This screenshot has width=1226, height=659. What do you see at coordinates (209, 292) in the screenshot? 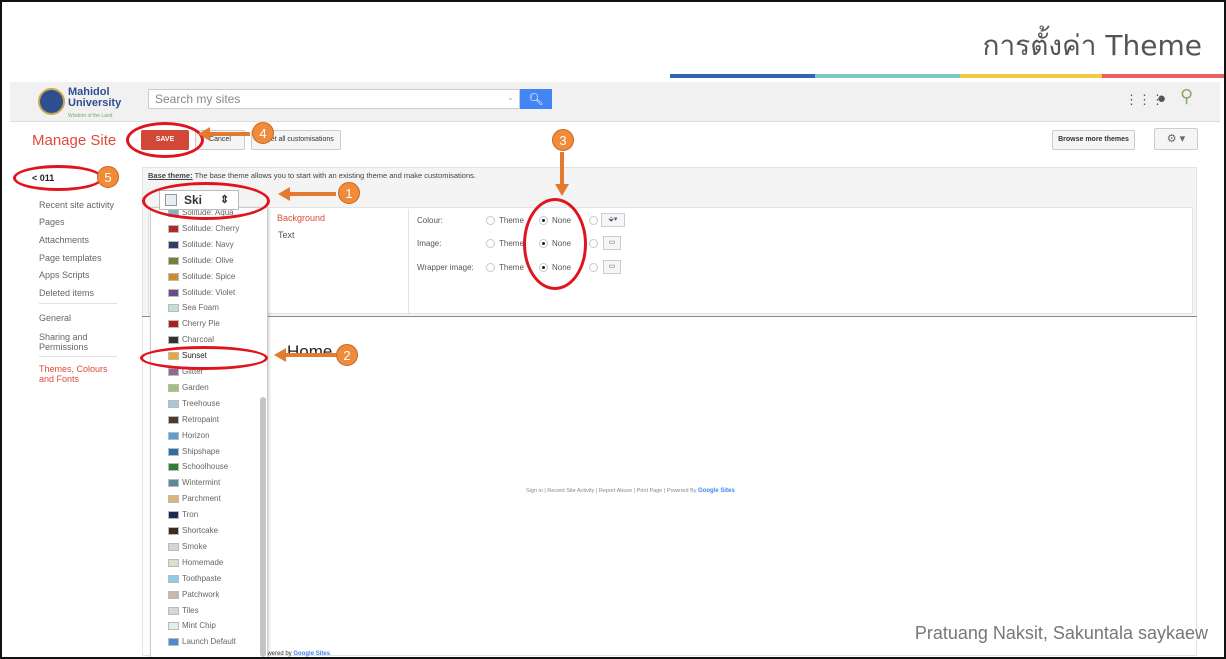
I see `theme-option-label: Solitude: Violet` at bounding box center [209, 292].